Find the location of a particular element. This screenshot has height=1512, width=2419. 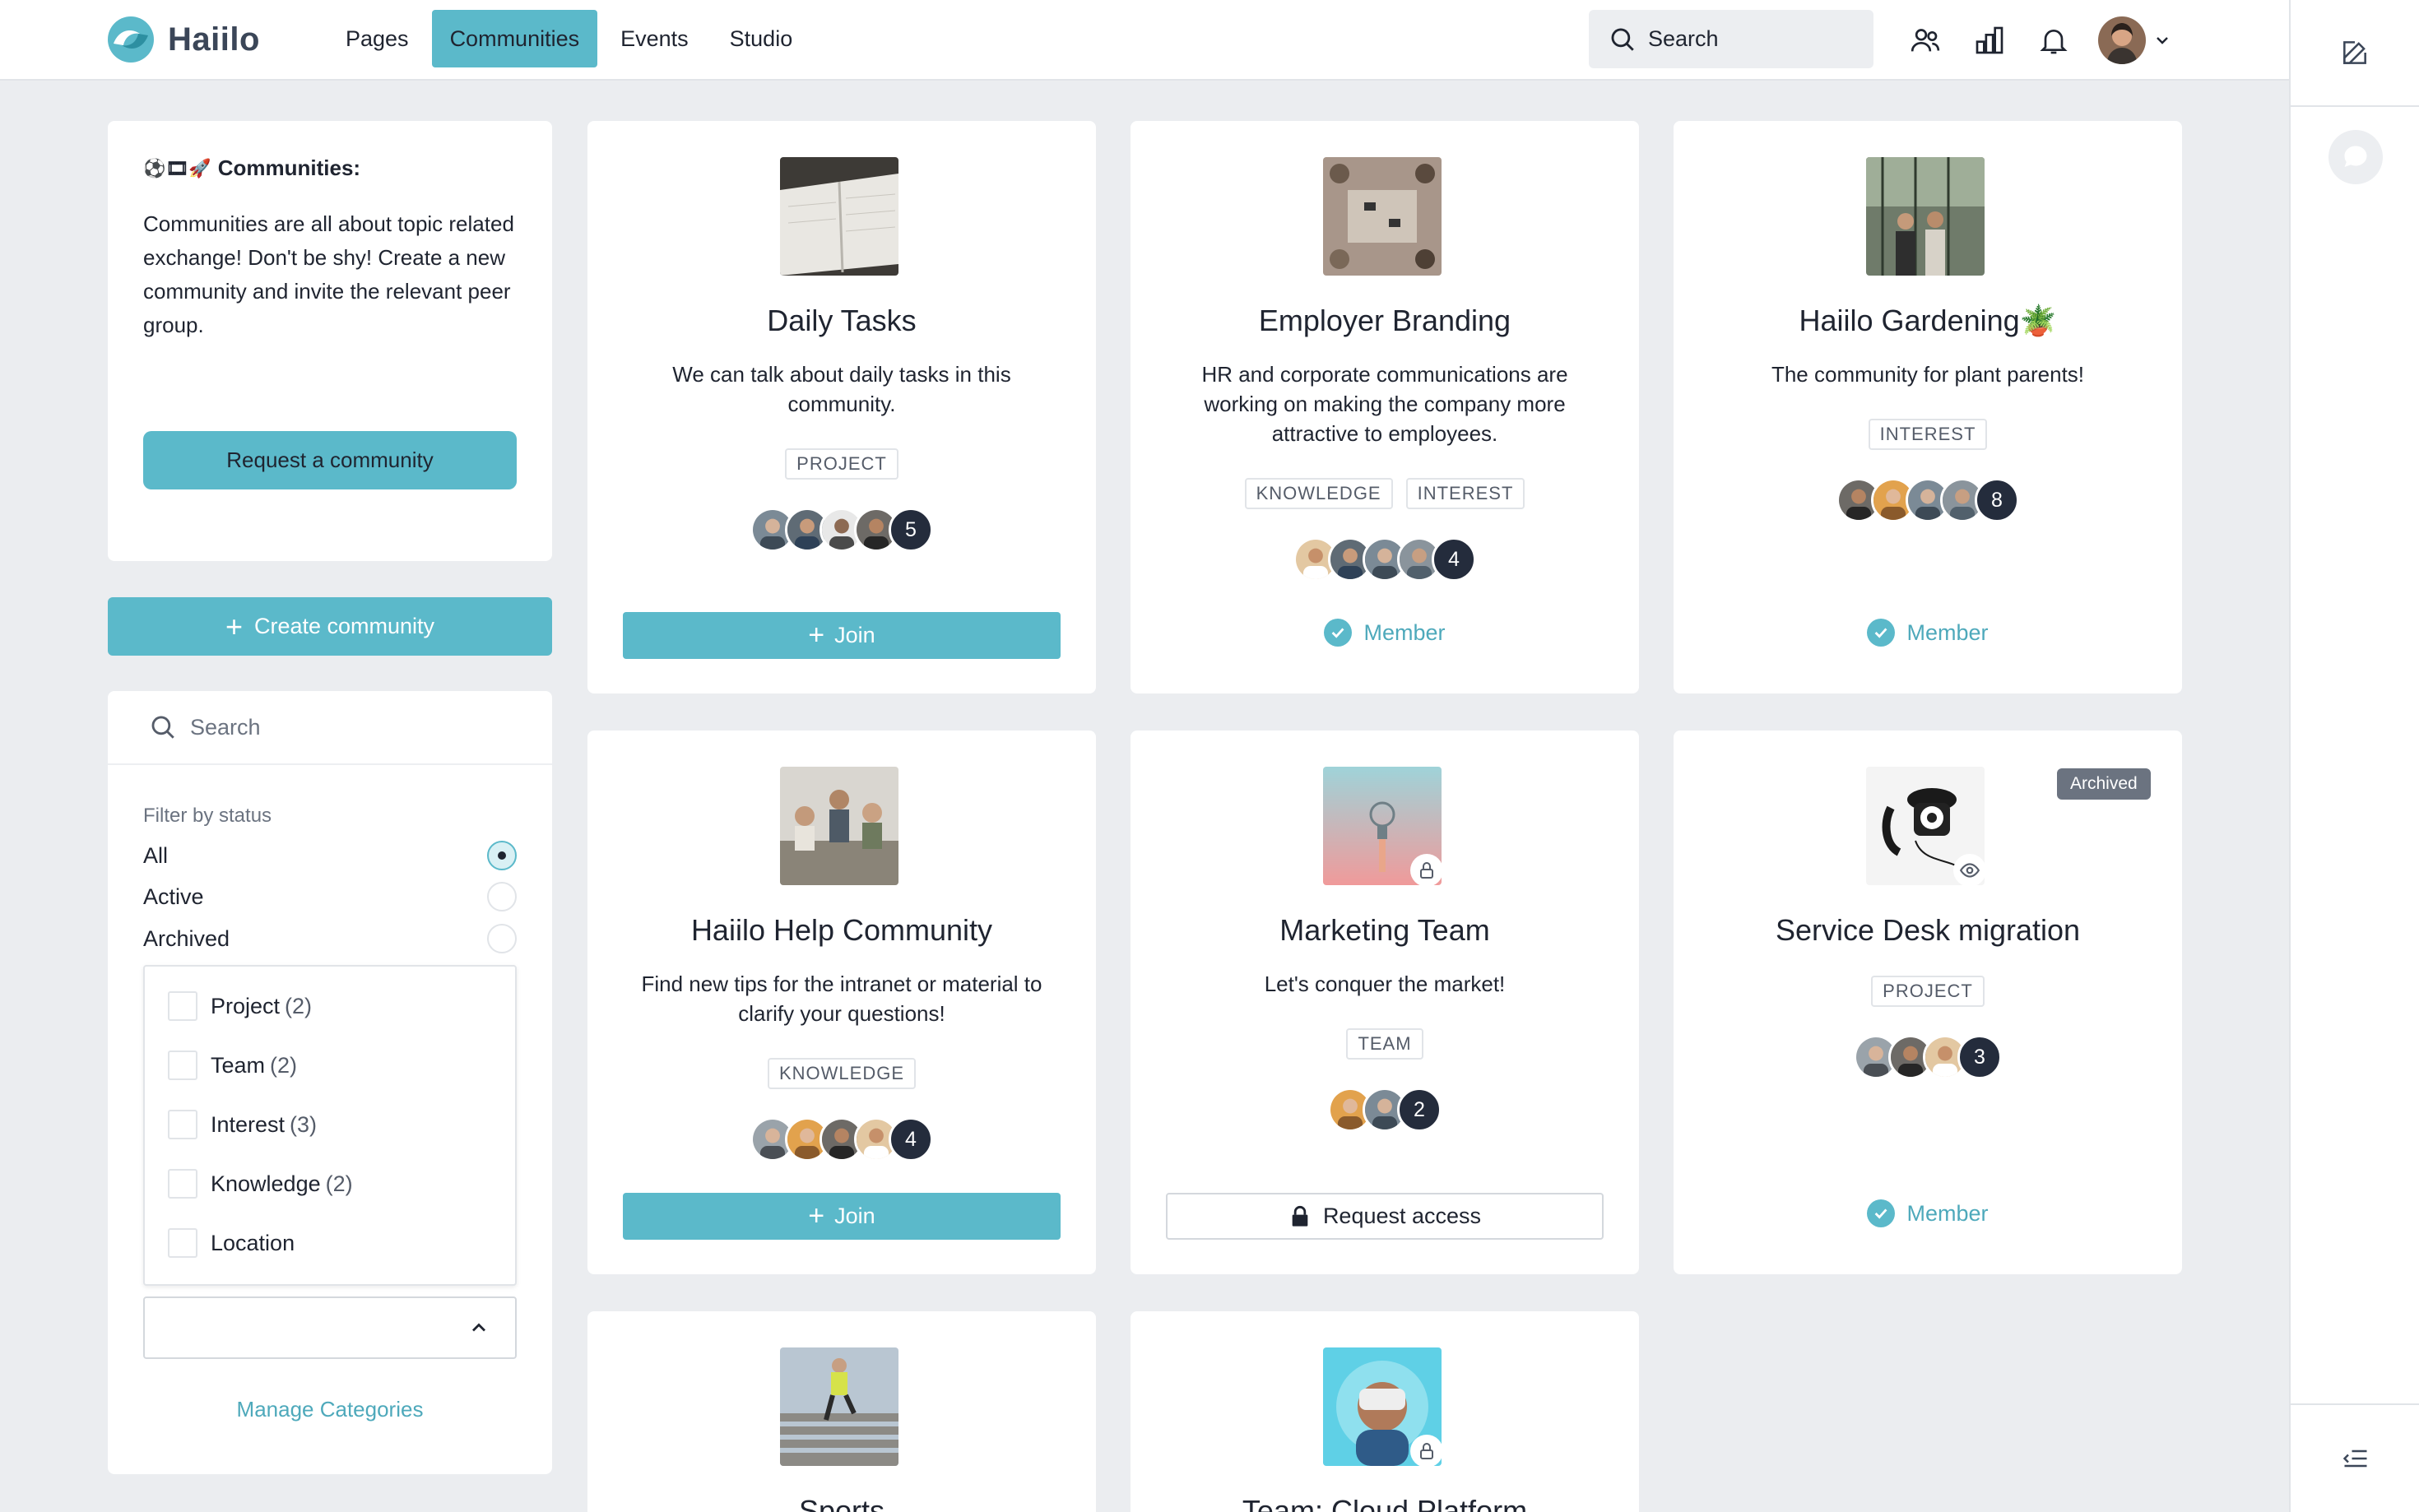

community-title: Sports is located at coordinates (841, 1503).